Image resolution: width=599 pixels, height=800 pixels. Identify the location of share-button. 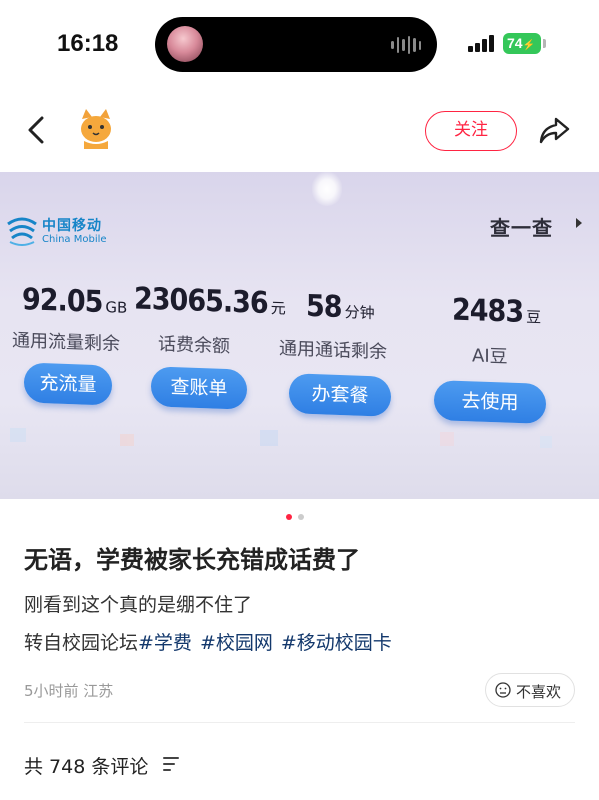
(554, 130).